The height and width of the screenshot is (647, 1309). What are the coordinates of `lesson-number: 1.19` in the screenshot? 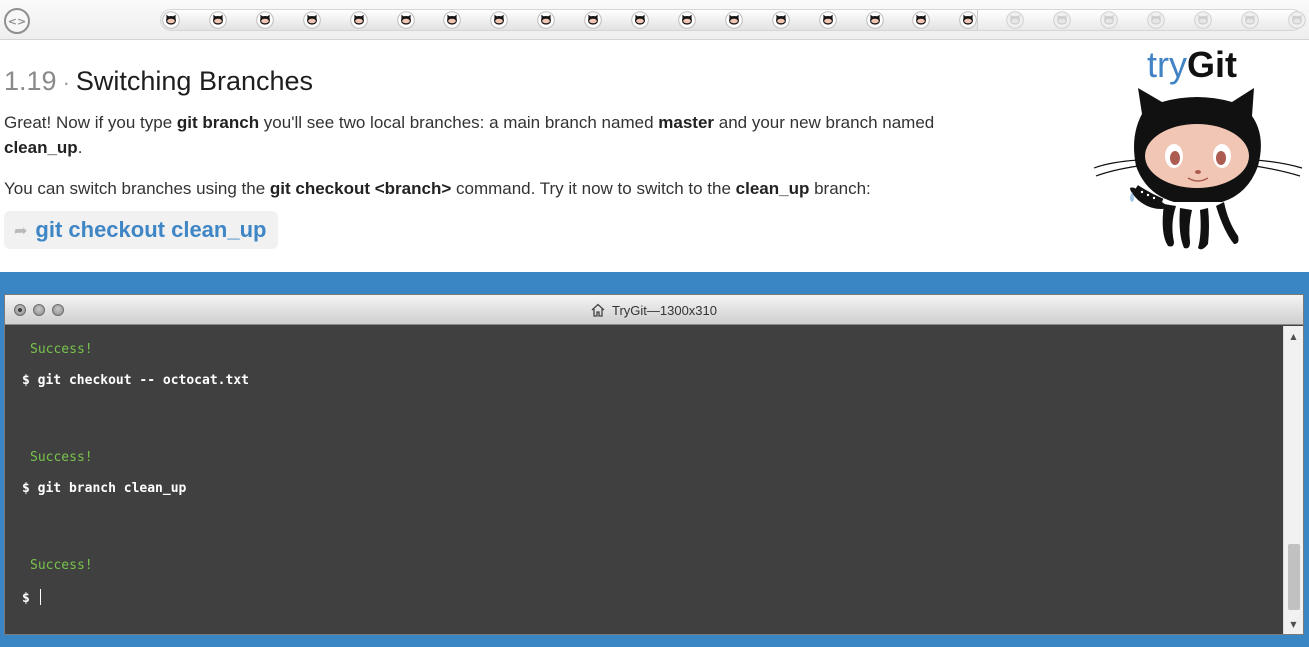 It's located at (30, 81).